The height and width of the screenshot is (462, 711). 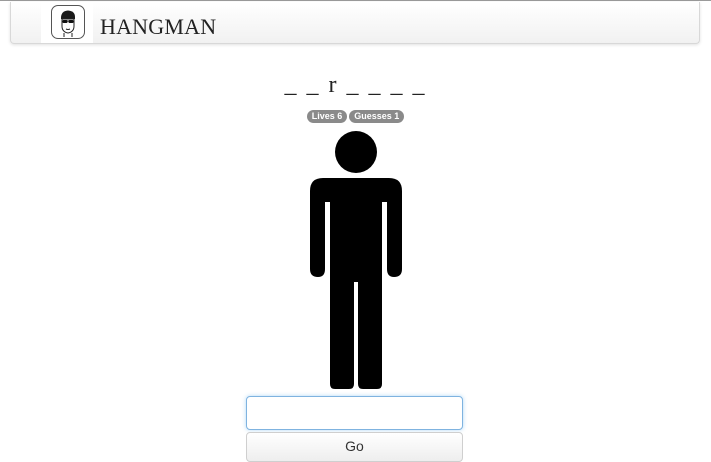 I want to click on go-button: Go, so click(x=354, y=447).